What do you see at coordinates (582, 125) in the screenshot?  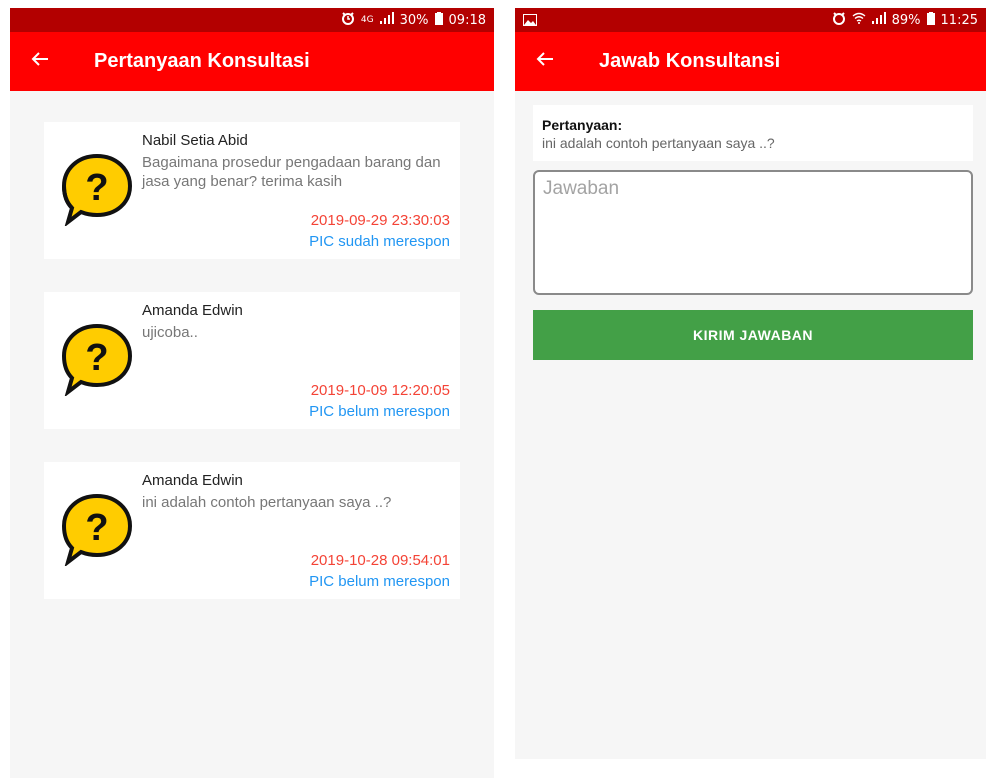 I see `question-label: Pertanyaan:` at bounding box center [582, 125].